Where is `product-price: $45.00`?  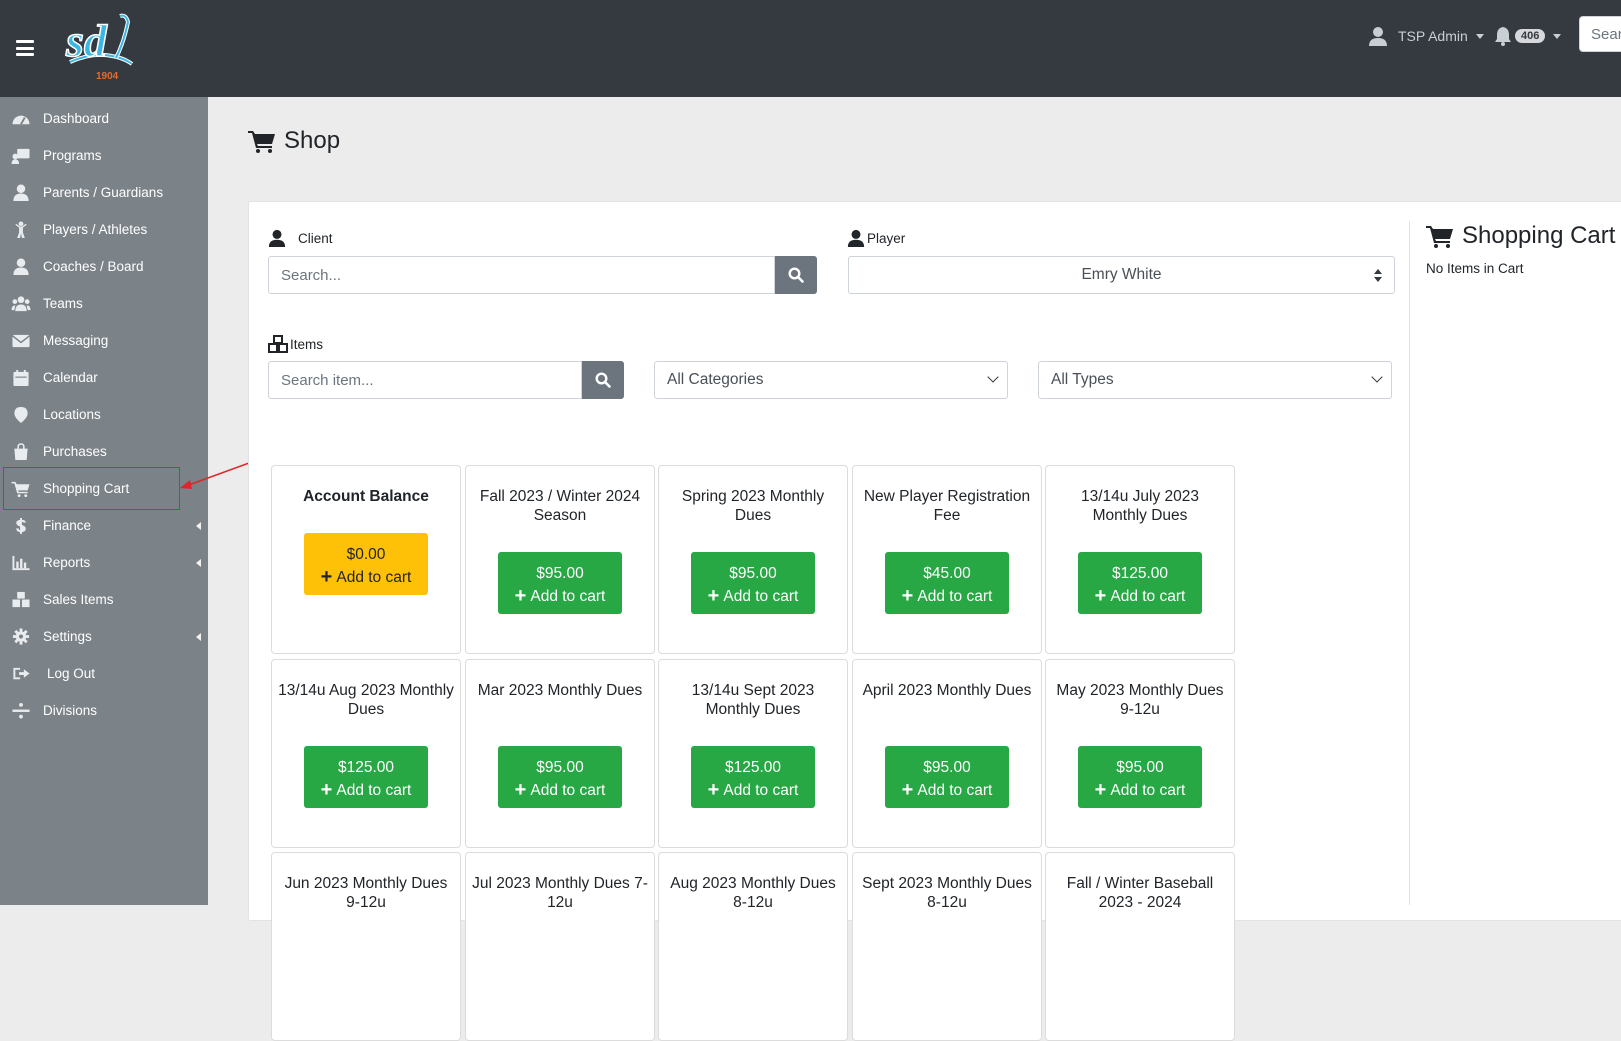
product-price: $45.00 is located at coordinates (947, 573).